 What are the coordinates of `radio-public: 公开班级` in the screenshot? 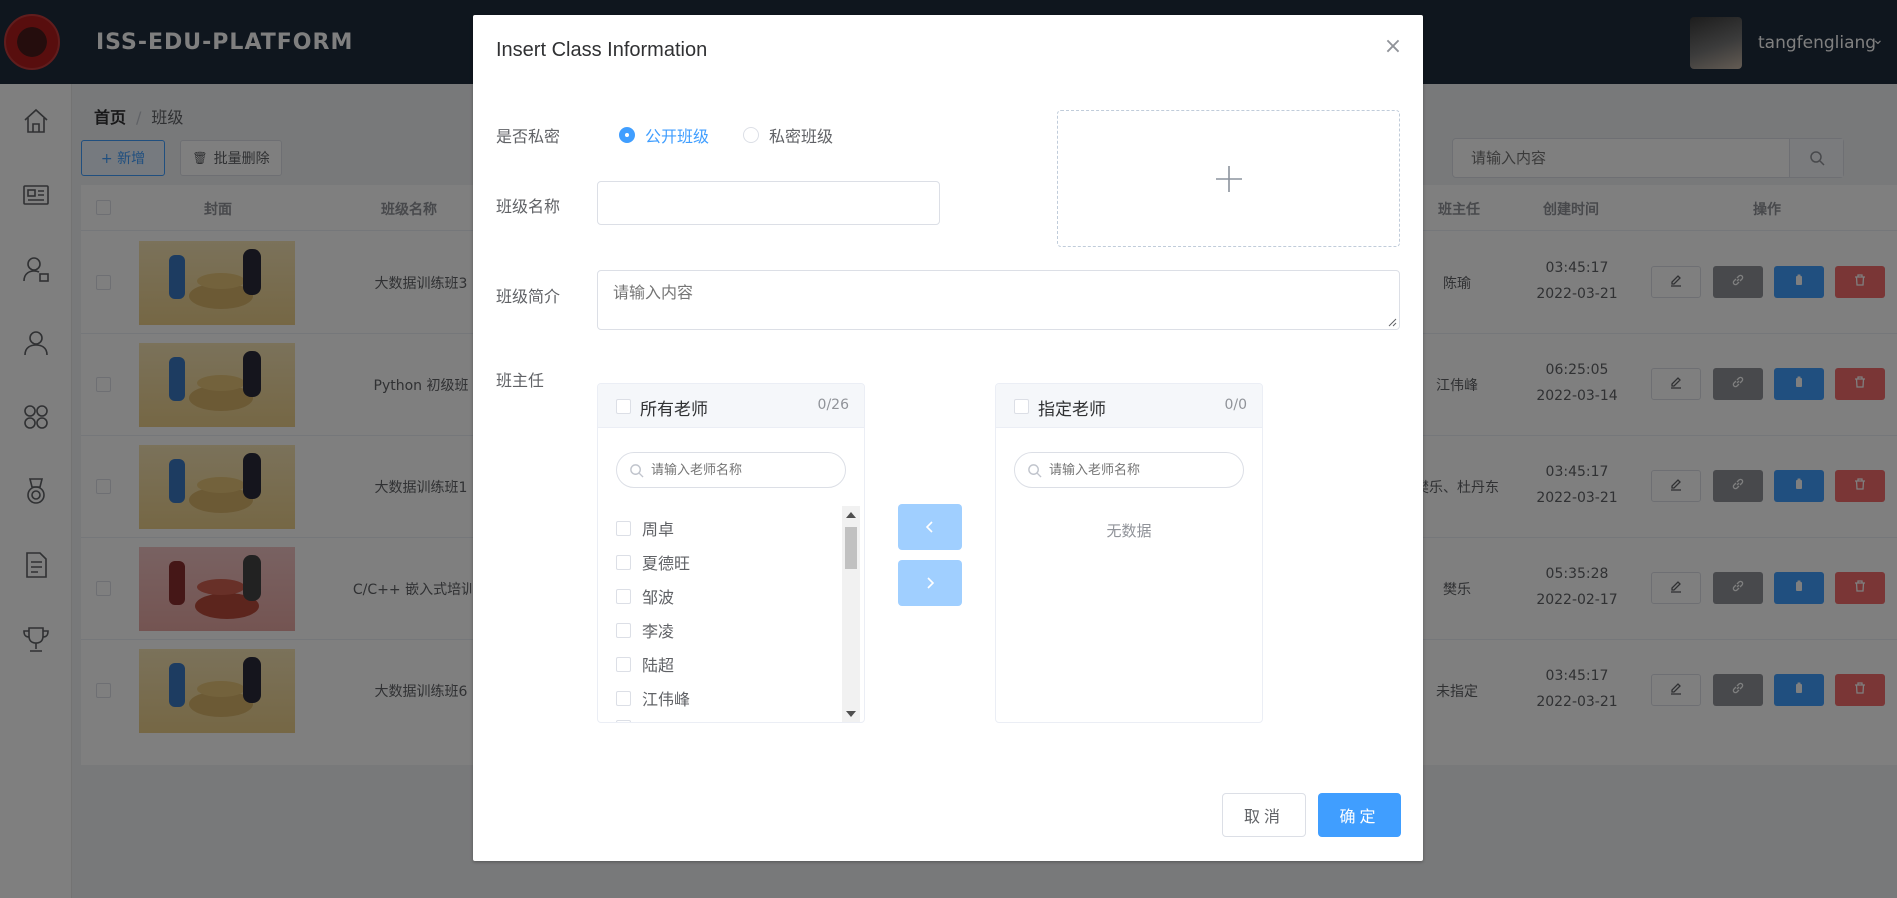 It's located at (664, 135).